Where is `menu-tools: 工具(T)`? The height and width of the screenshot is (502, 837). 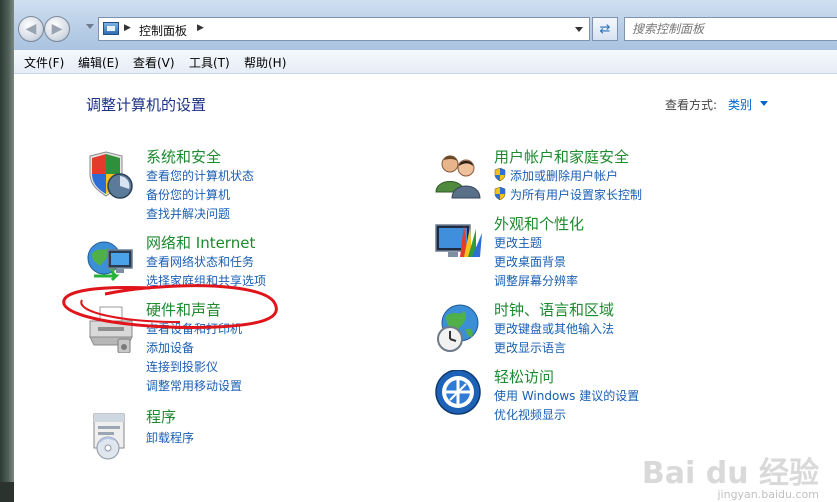 menu-tools: 工具(T) is located at coordinates (209, 62).